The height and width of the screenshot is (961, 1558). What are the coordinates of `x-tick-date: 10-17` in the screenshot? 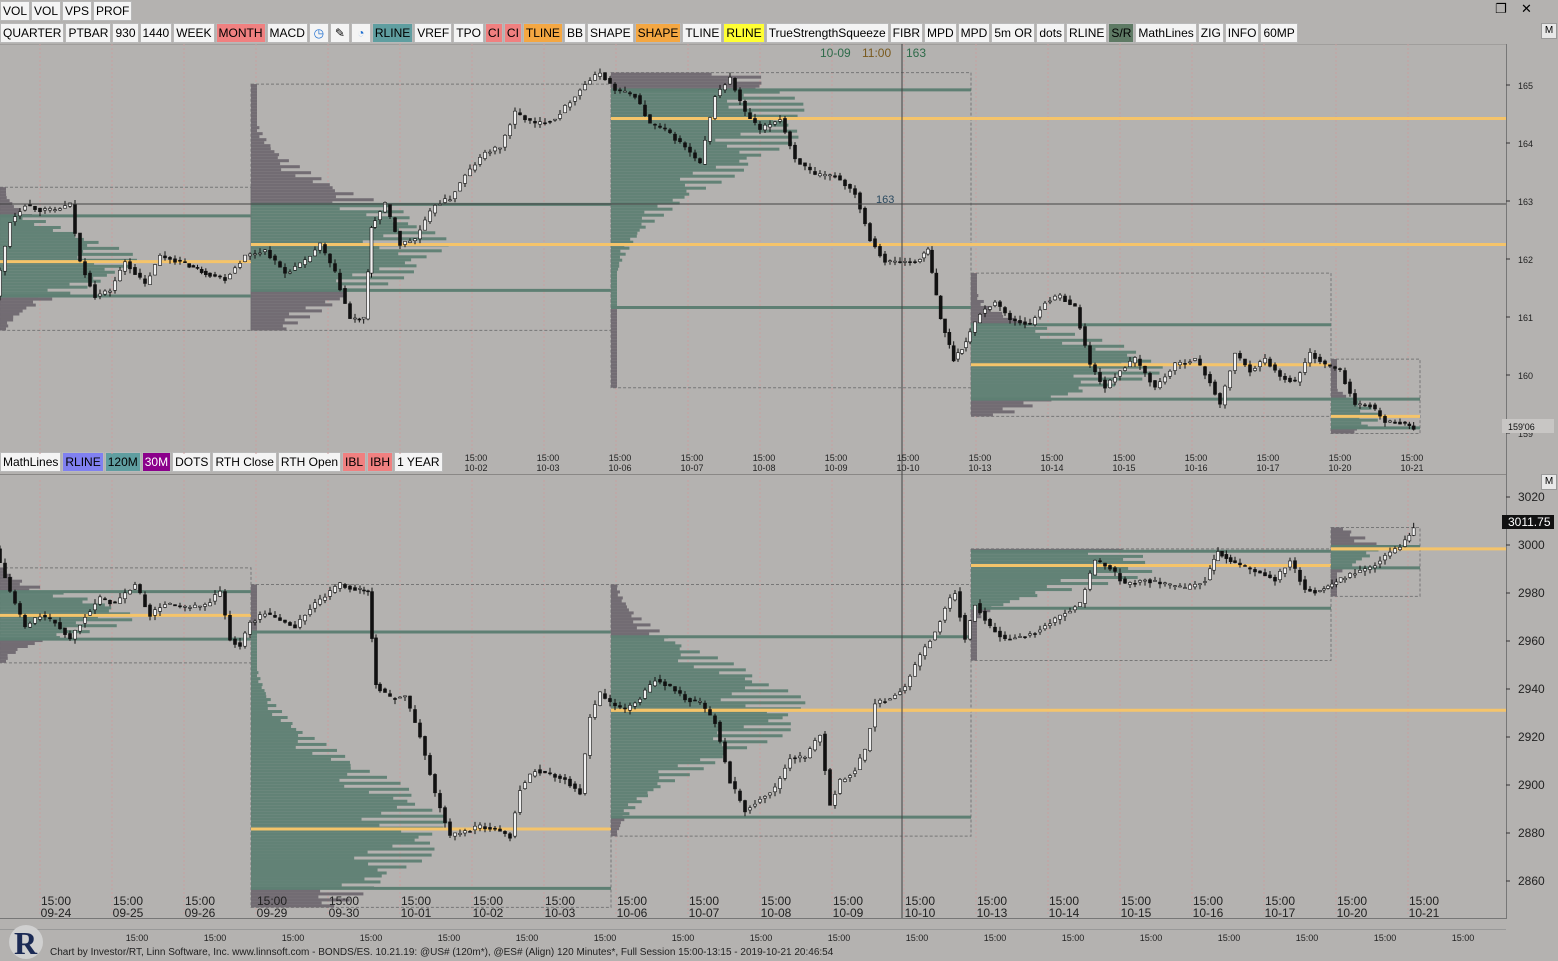 It's located at (1267, 468).